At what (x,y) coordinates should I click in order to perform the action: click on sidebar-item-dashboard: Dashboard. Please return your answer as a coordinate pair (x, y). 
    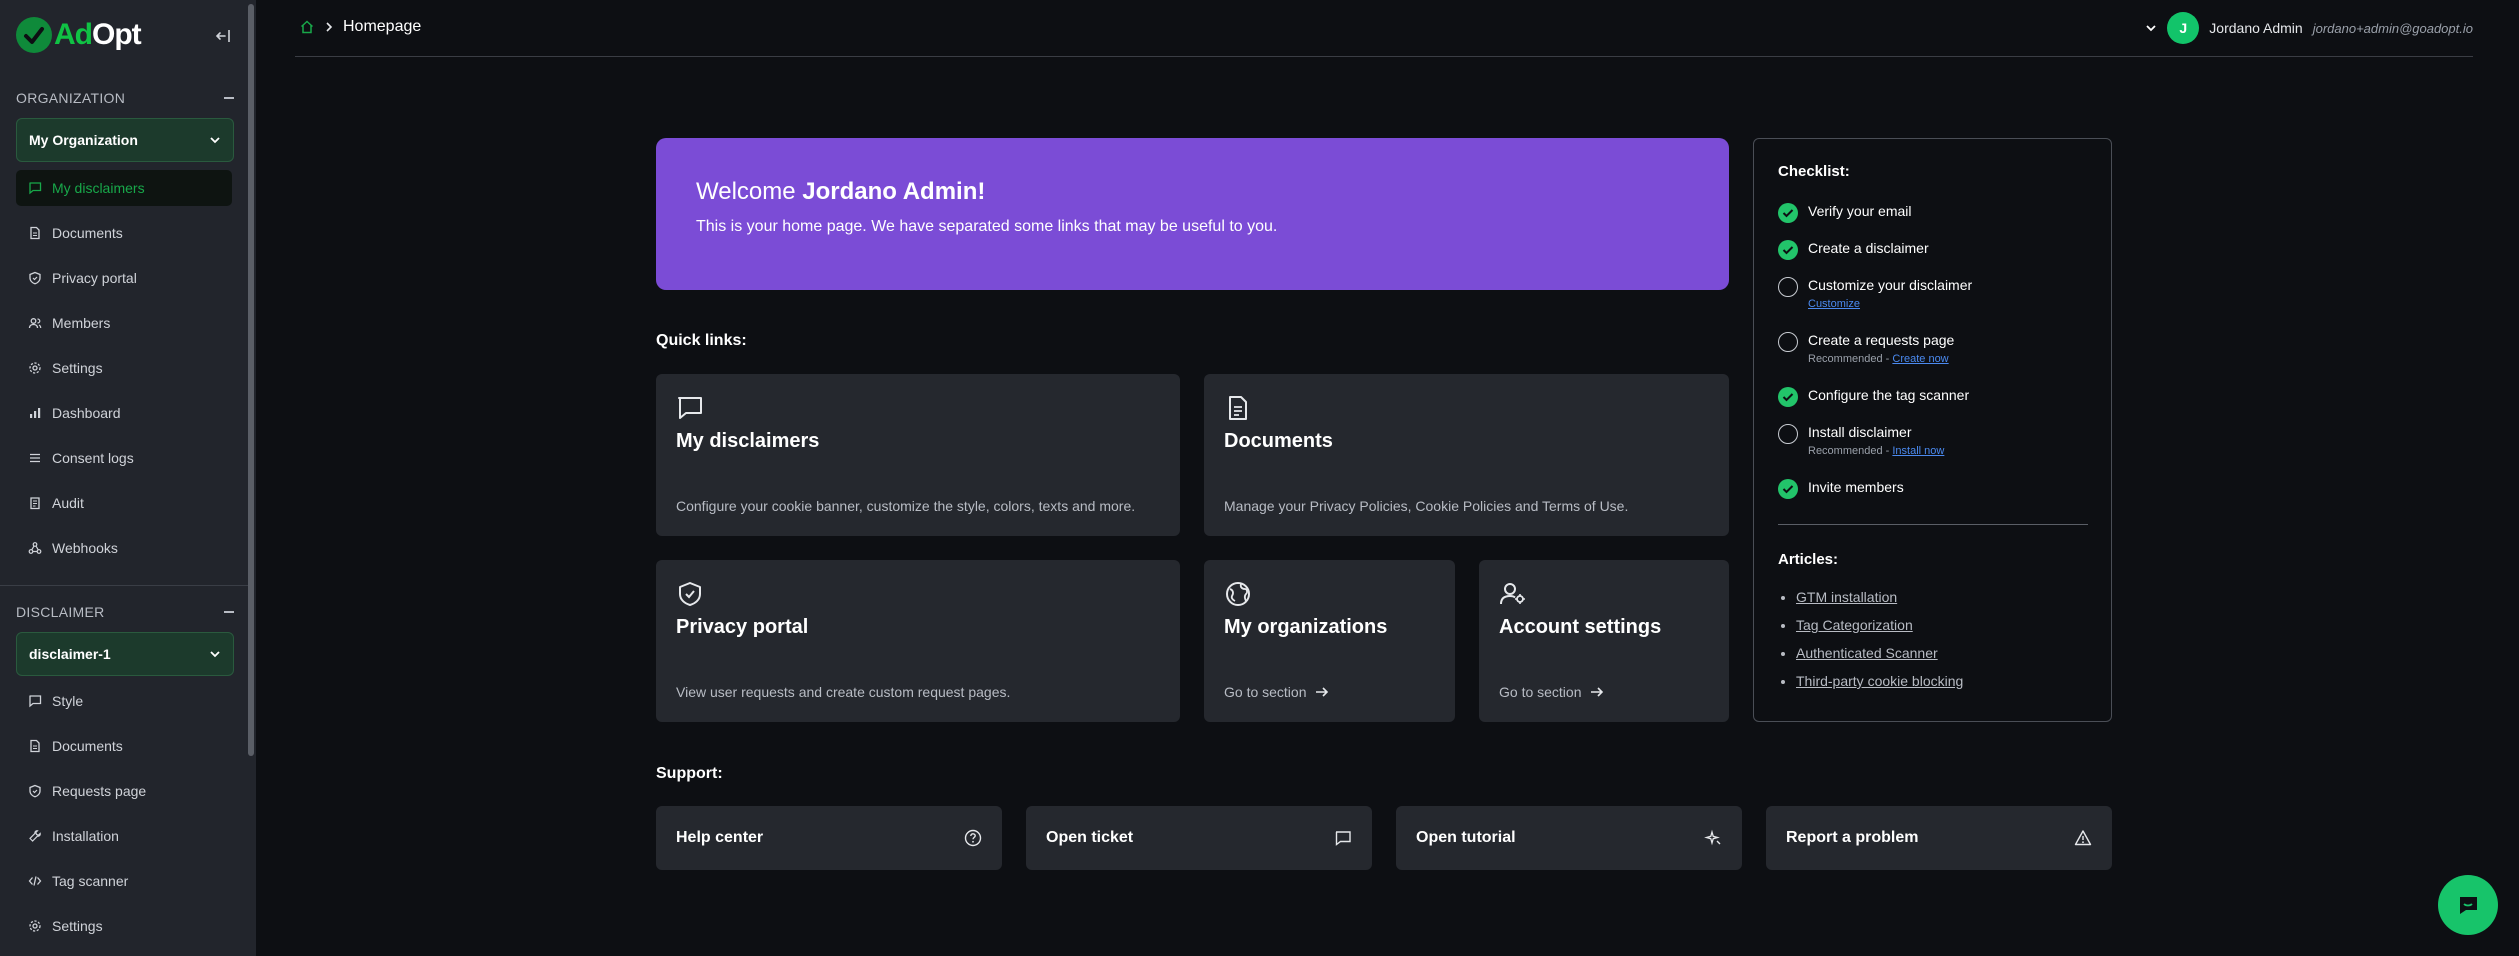
    Looking at the image, I should click on (124, 413).